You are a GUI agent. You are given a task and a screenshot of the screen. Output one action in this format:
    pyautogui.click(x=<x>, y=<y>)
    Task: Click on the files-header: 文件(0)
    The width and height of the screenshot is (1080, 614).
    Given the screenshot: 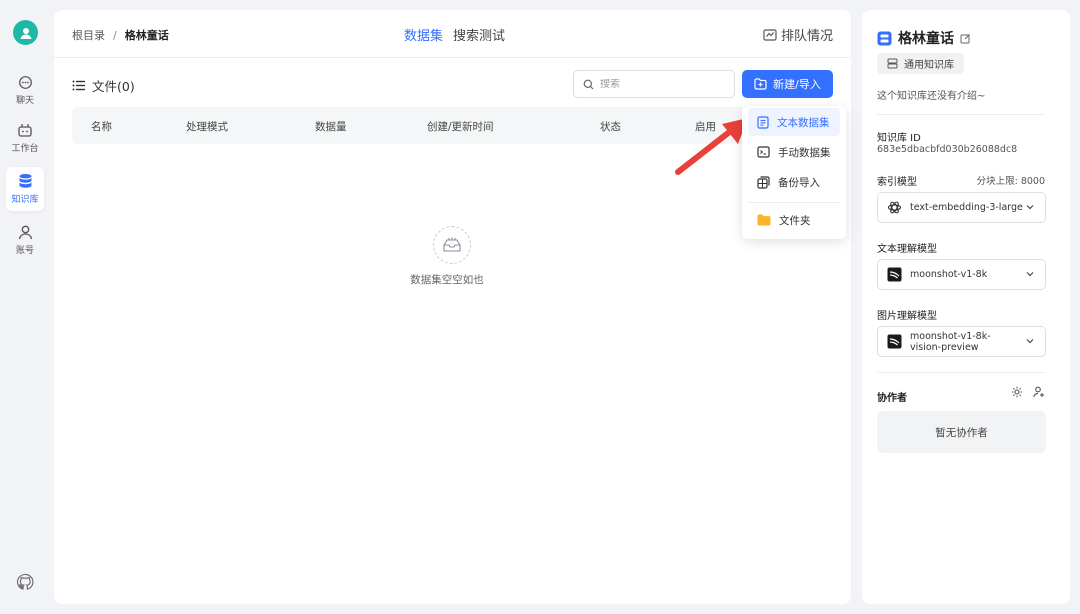 What is the action you would take?
    pyautogui.click(x=103, y=85)
    